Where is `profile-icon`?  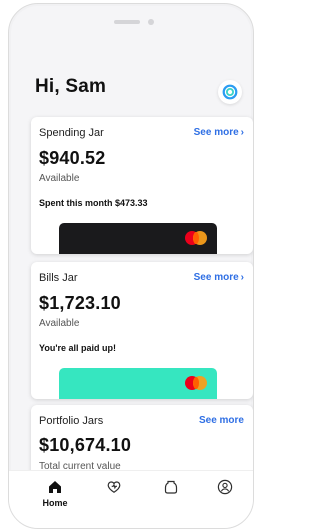
profile-icon is located at coordinates (225, 487).